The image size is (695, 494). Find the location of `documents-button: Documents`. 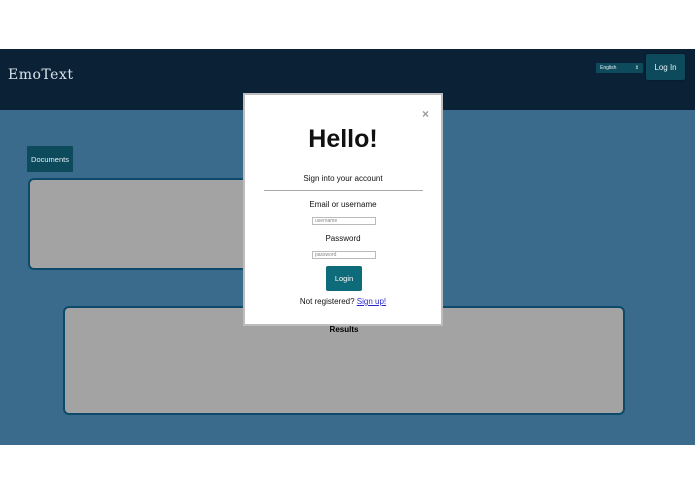

documents-button: Documents is located at coordinates (50, 159).